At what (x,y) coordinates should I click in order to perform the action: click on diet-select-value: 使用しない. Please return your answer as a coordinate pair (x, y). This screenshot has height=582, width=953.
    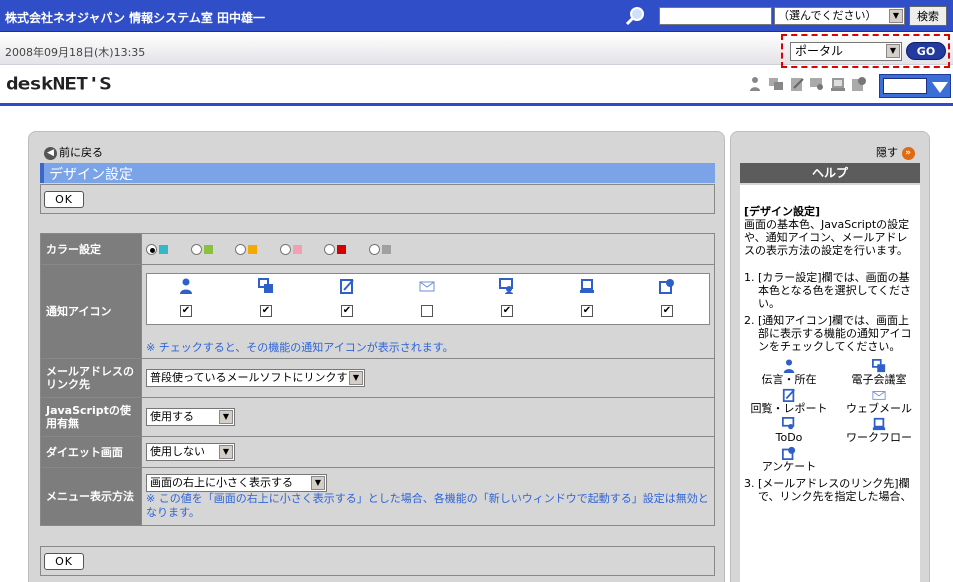
    Looking at the image, I should click on (177, 451).